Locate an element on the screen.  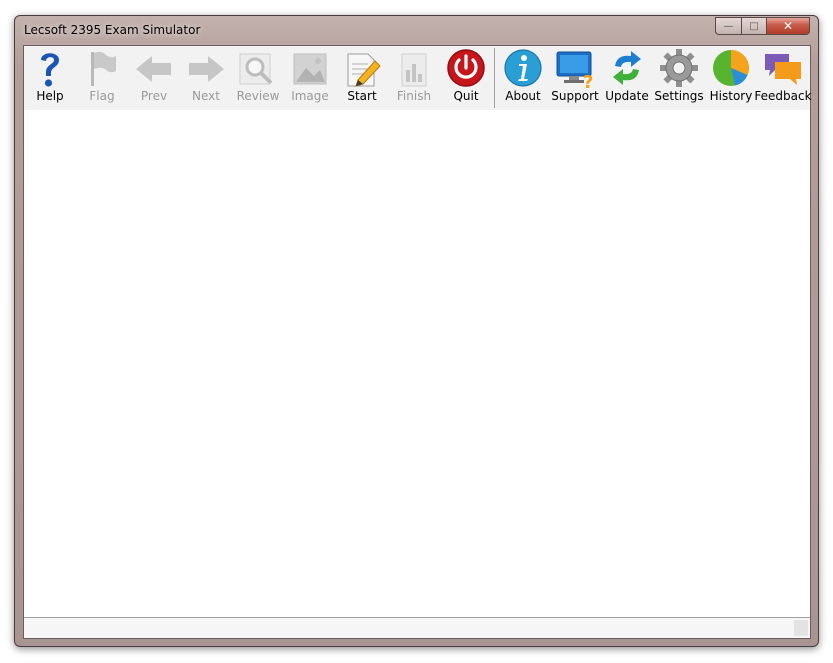
resize-grip is located at coordinates (801, 628).